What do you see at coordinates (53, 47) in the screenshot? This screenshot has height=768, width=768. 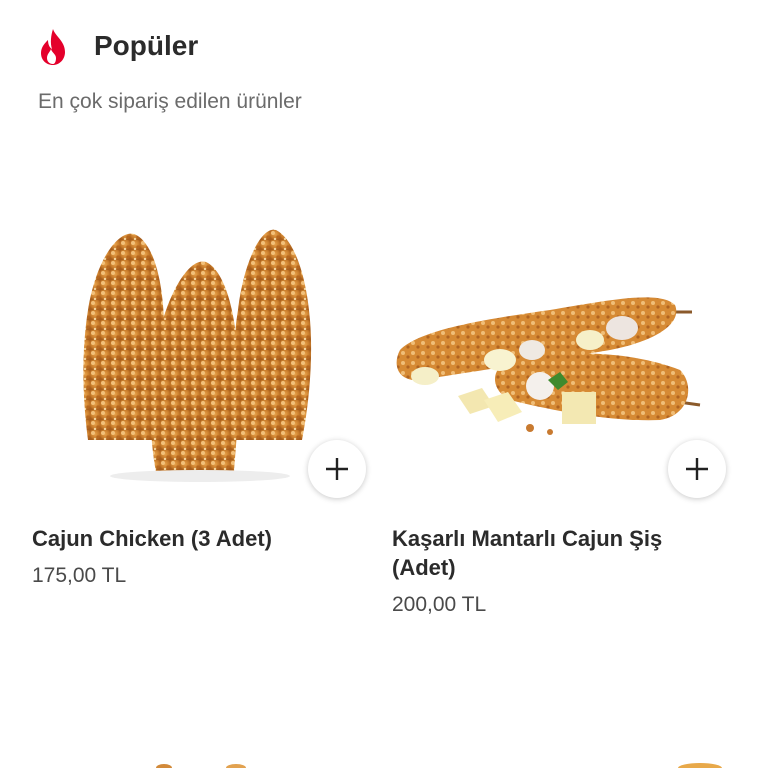 I see `flame-icon` at bounding box center [53, 47].